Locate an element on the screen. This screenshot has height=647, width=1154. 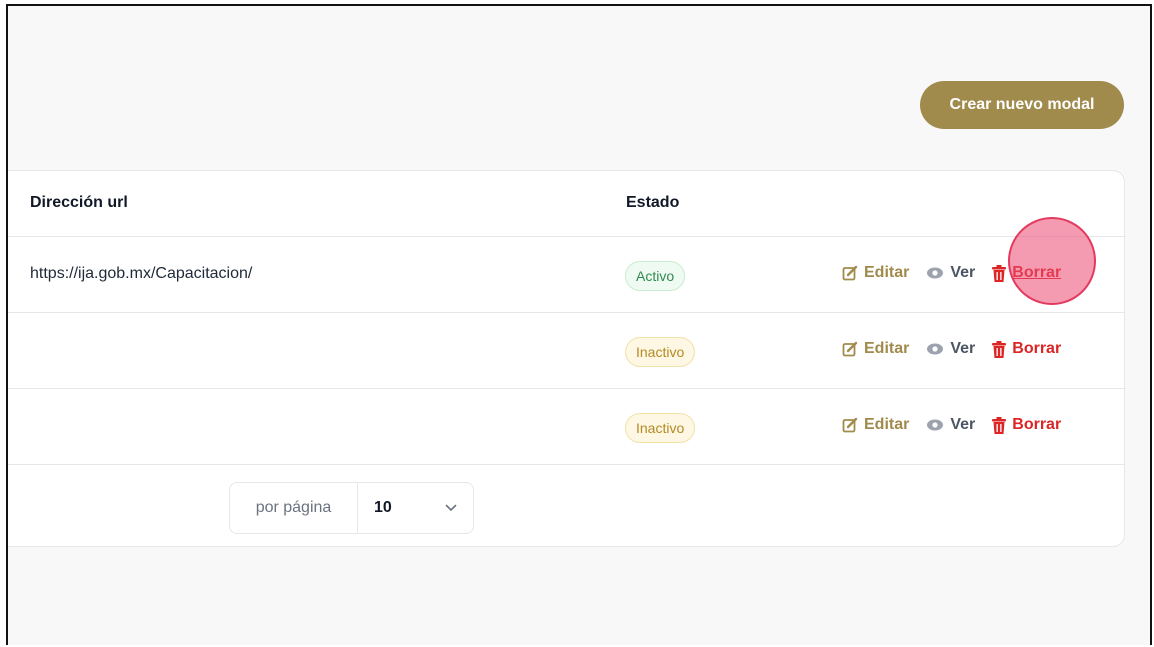
per-page-select: 10 is located at coordinates (415, 508).